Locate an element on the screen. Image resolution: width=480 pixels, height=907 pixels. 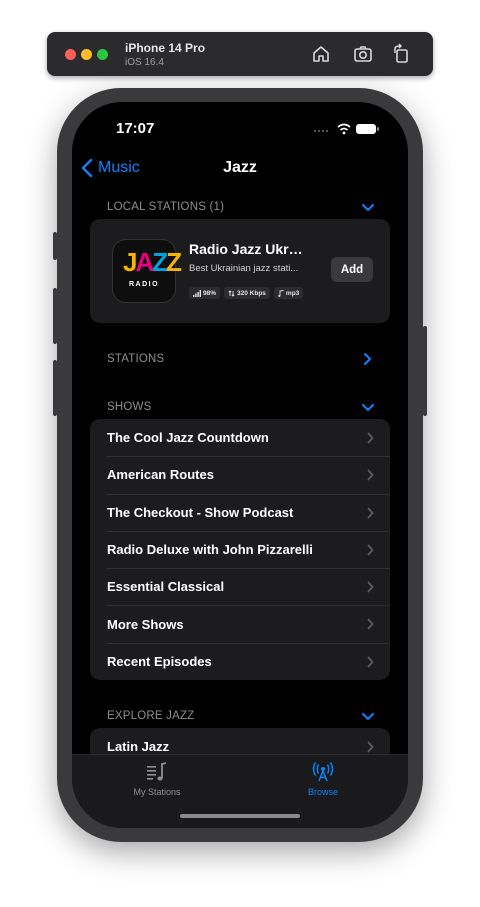
bitrate-badge: 320 Kbps is located at coordinates (247, 293).